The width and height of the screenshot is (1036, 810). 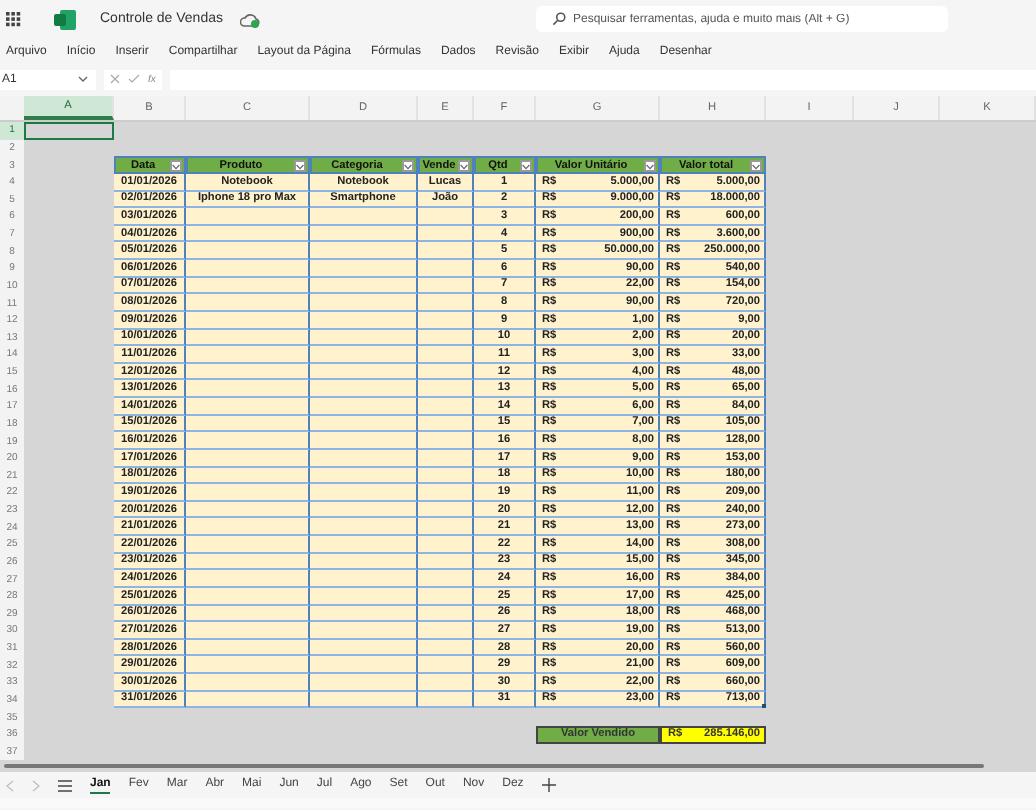 I want to click on search-icon, so click(x=558, y=19).